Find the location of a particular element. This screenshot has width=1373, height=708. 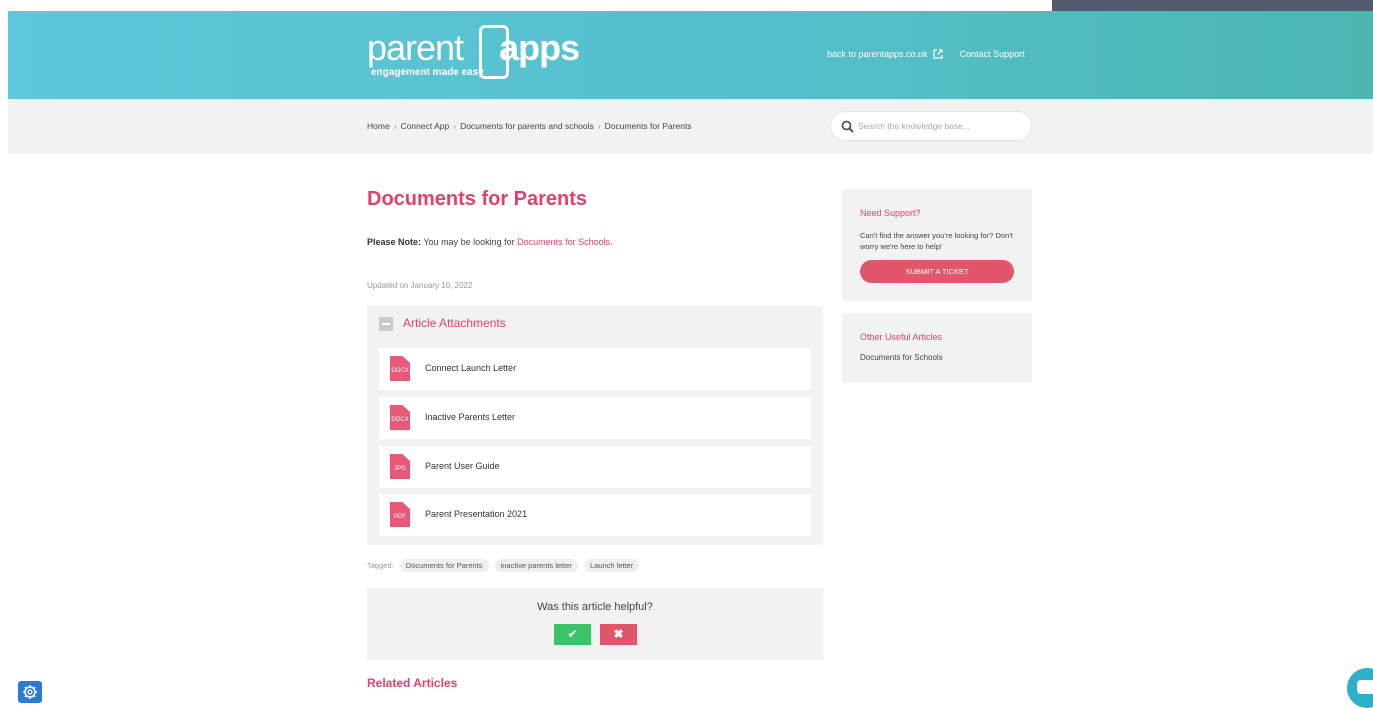

logo-wordmark: parent apps is located at coordinates (473, 47).